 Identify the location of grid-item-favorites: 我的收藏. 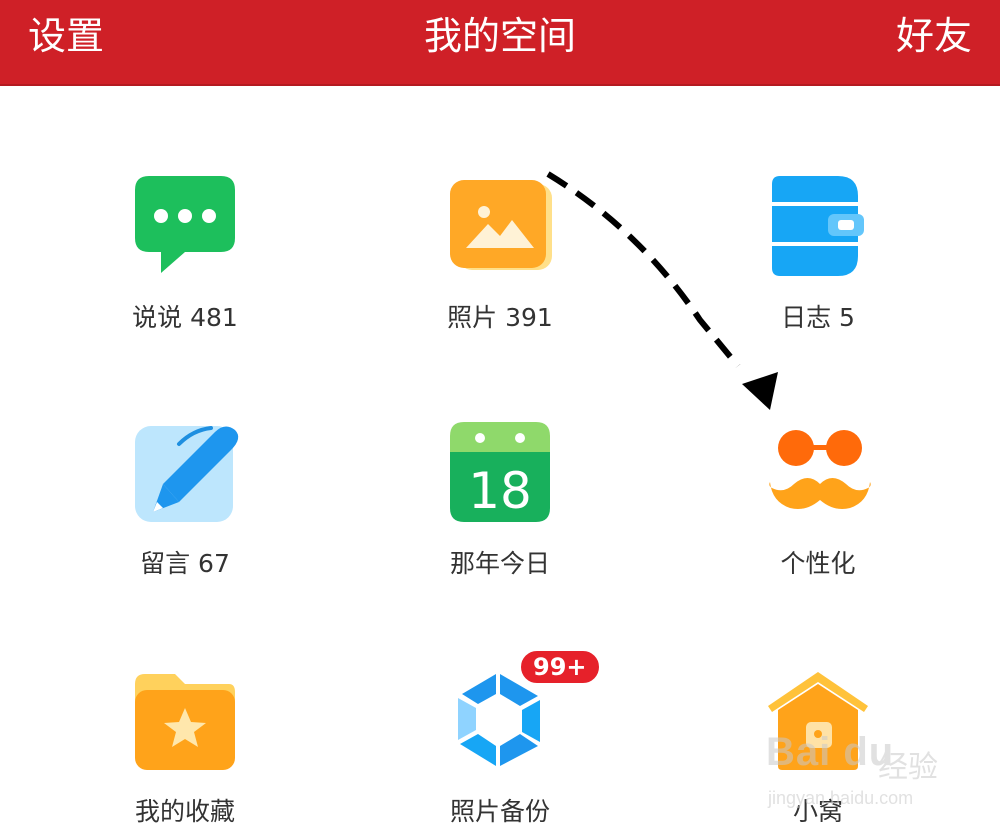
(185, 750).